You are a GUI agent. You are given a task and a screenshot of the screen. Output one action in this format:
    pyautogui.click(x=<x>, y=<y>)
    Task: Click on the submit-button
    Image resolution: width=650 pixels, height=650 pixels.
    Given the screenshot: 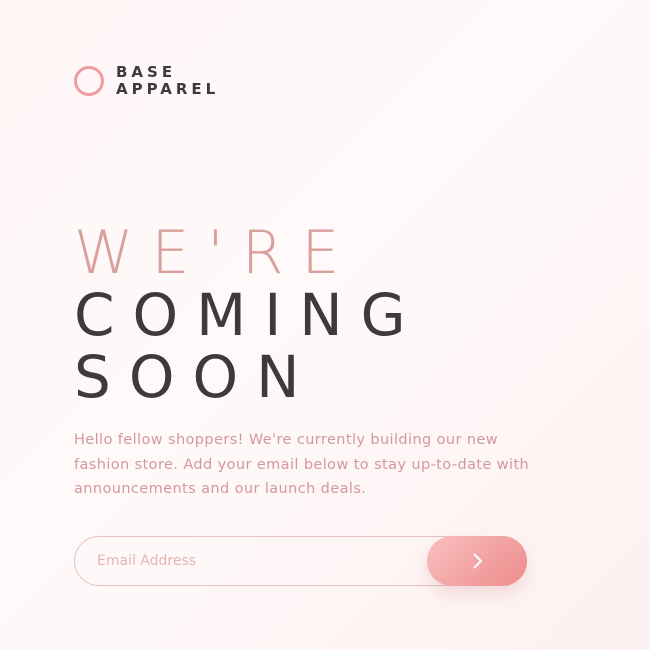 What is the action you would take?
    pyautogui.click(x=477, y=561)
    